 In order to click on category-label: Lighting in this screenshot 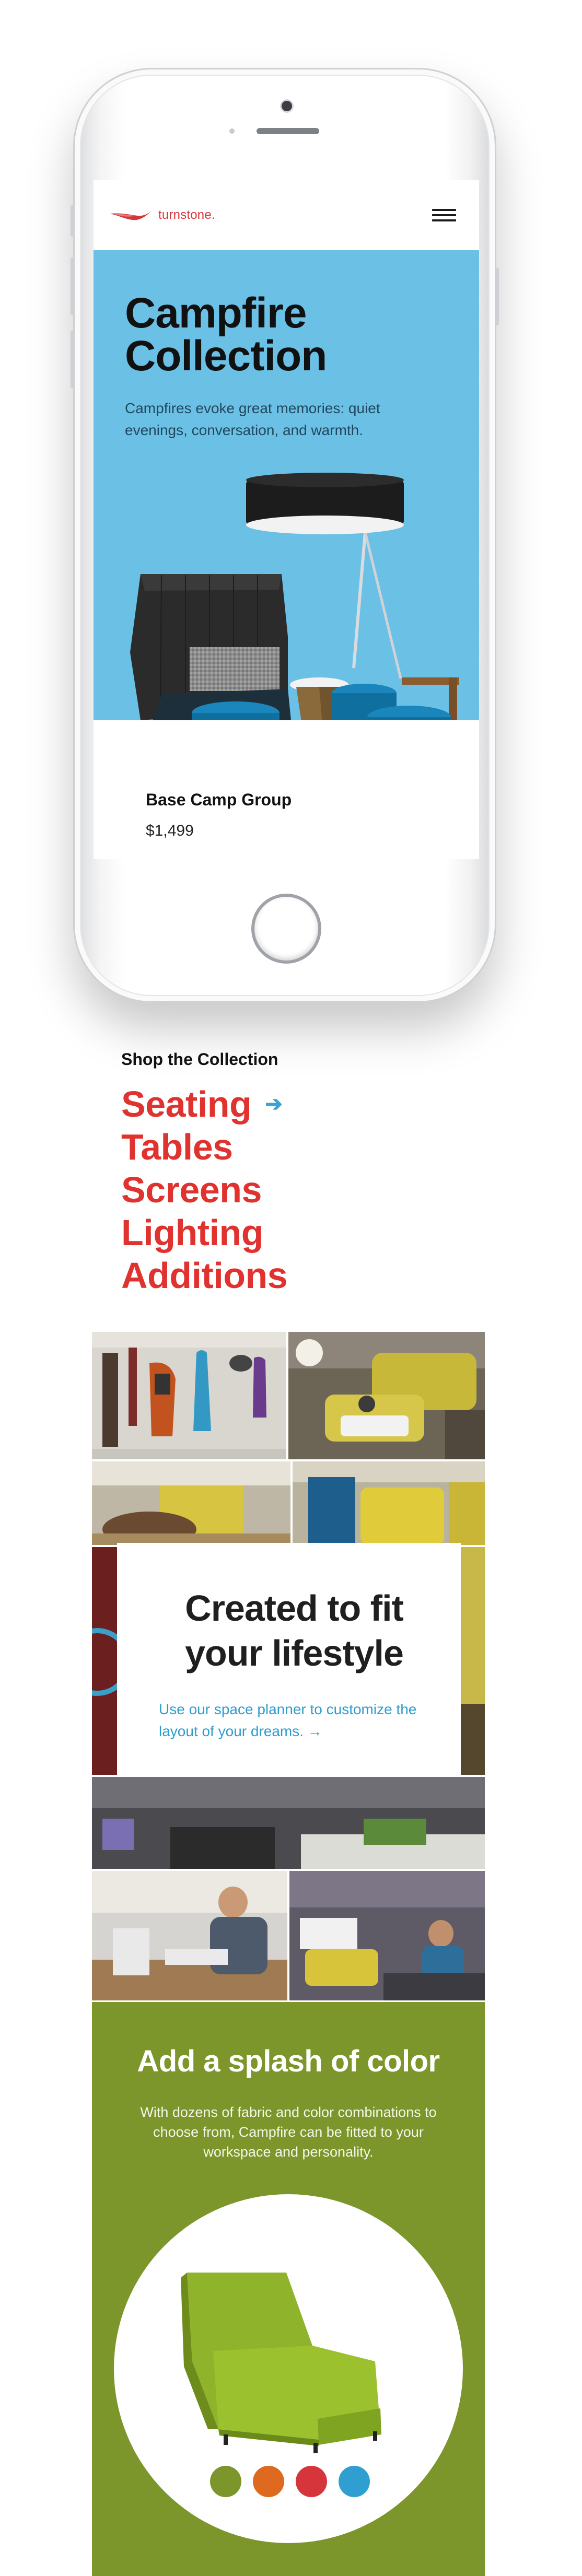, I will do `click(193, 1233)`.